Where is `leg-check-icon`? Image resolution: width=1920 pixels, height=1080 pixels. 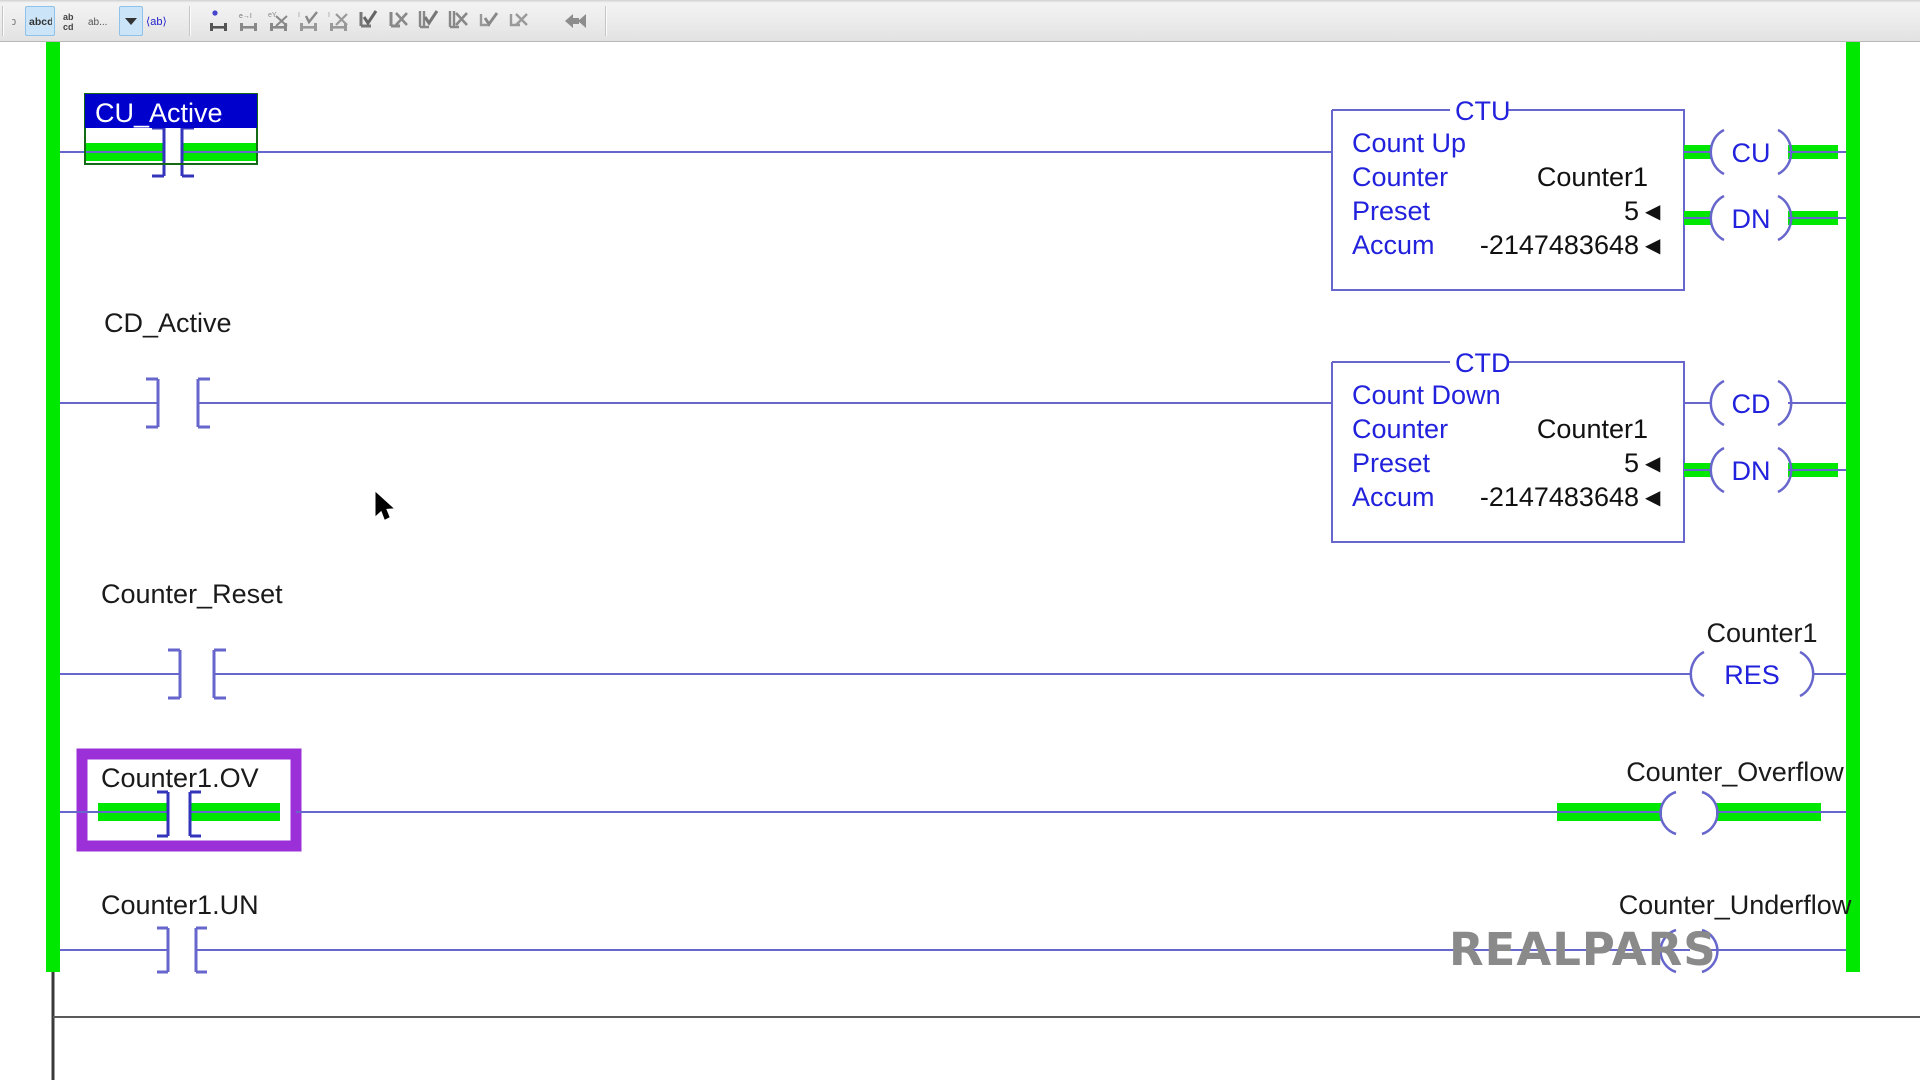 leg-check-icon is located at coordinates (490, 21).